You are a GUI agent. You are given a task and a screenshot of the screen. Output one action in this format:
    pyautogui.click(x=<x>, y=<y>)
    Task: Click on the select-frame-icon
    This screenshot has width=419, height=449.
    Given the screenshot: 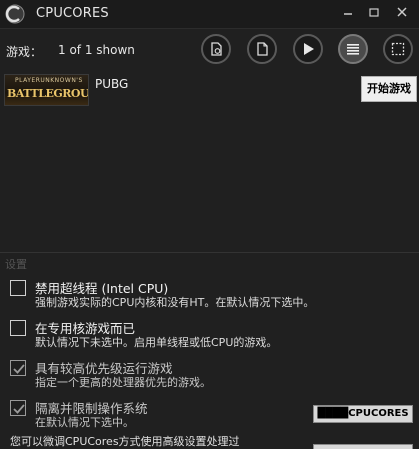 What is the action you would take?
    pyautogui.click(x=398, y=49)
    